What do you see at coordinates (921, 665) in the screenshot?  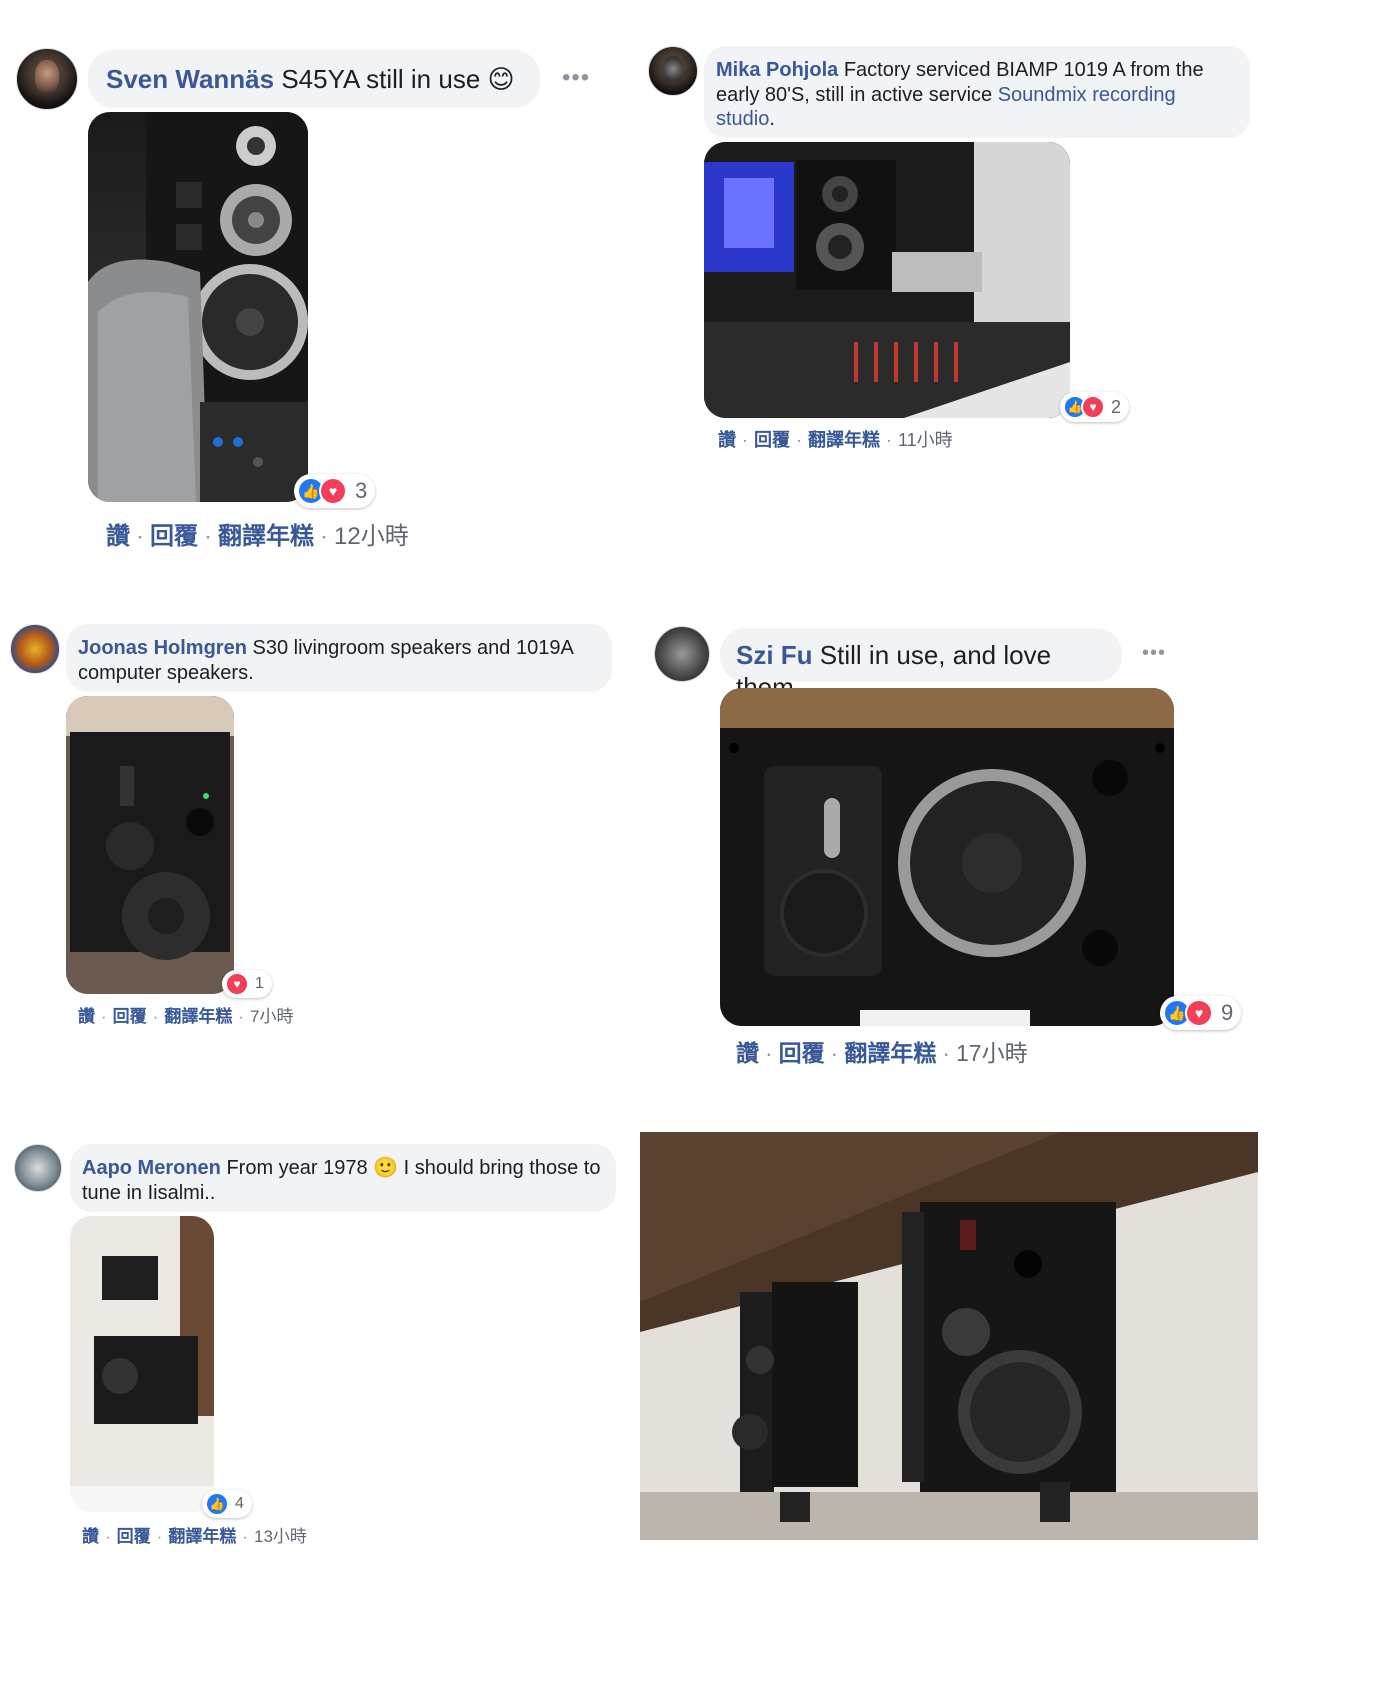 I see `comment-bubble: Szi Fu Still in use, and love them.` at bounding box center [921, 665].